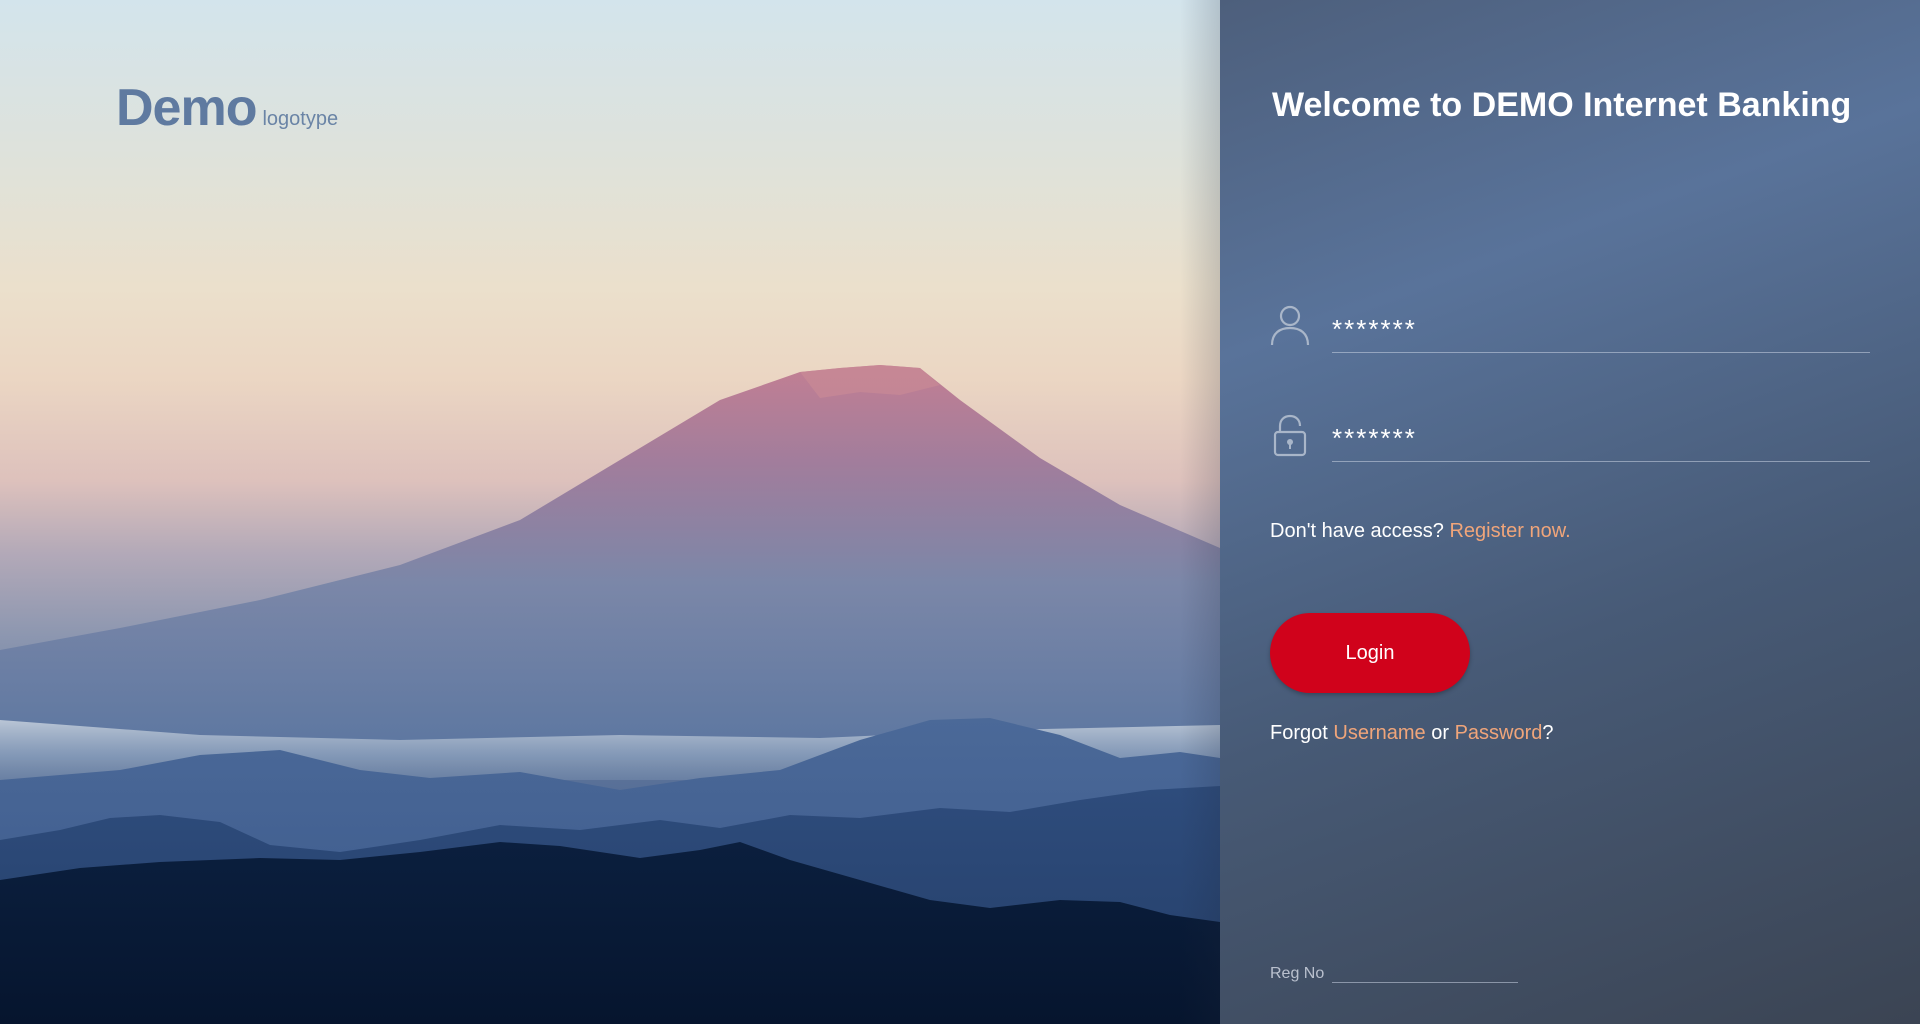  Describe the element at coordinates (1290, 436) in the screenshot. I see `lock-icon` at that location.